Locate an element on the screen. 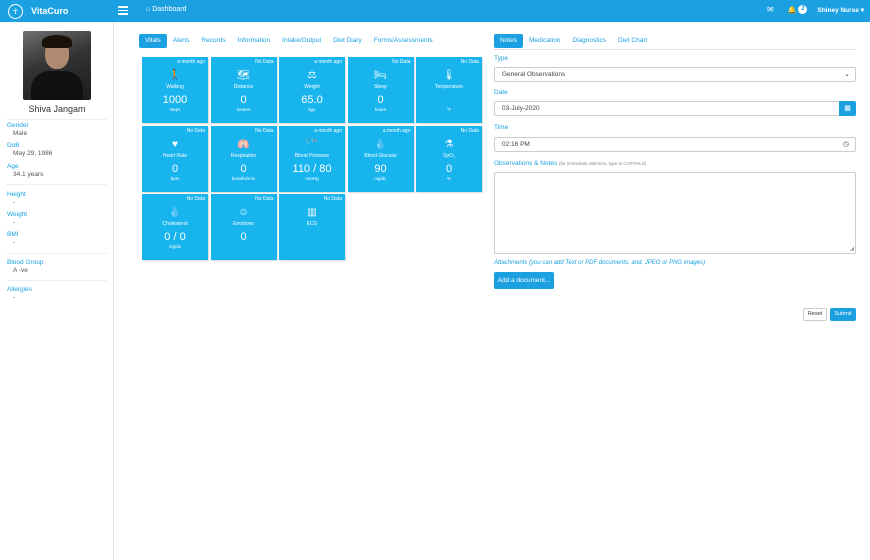 The height and width of the screenshot is (560, 870). notification-badge: 2 is located at coordinates (803, 9).